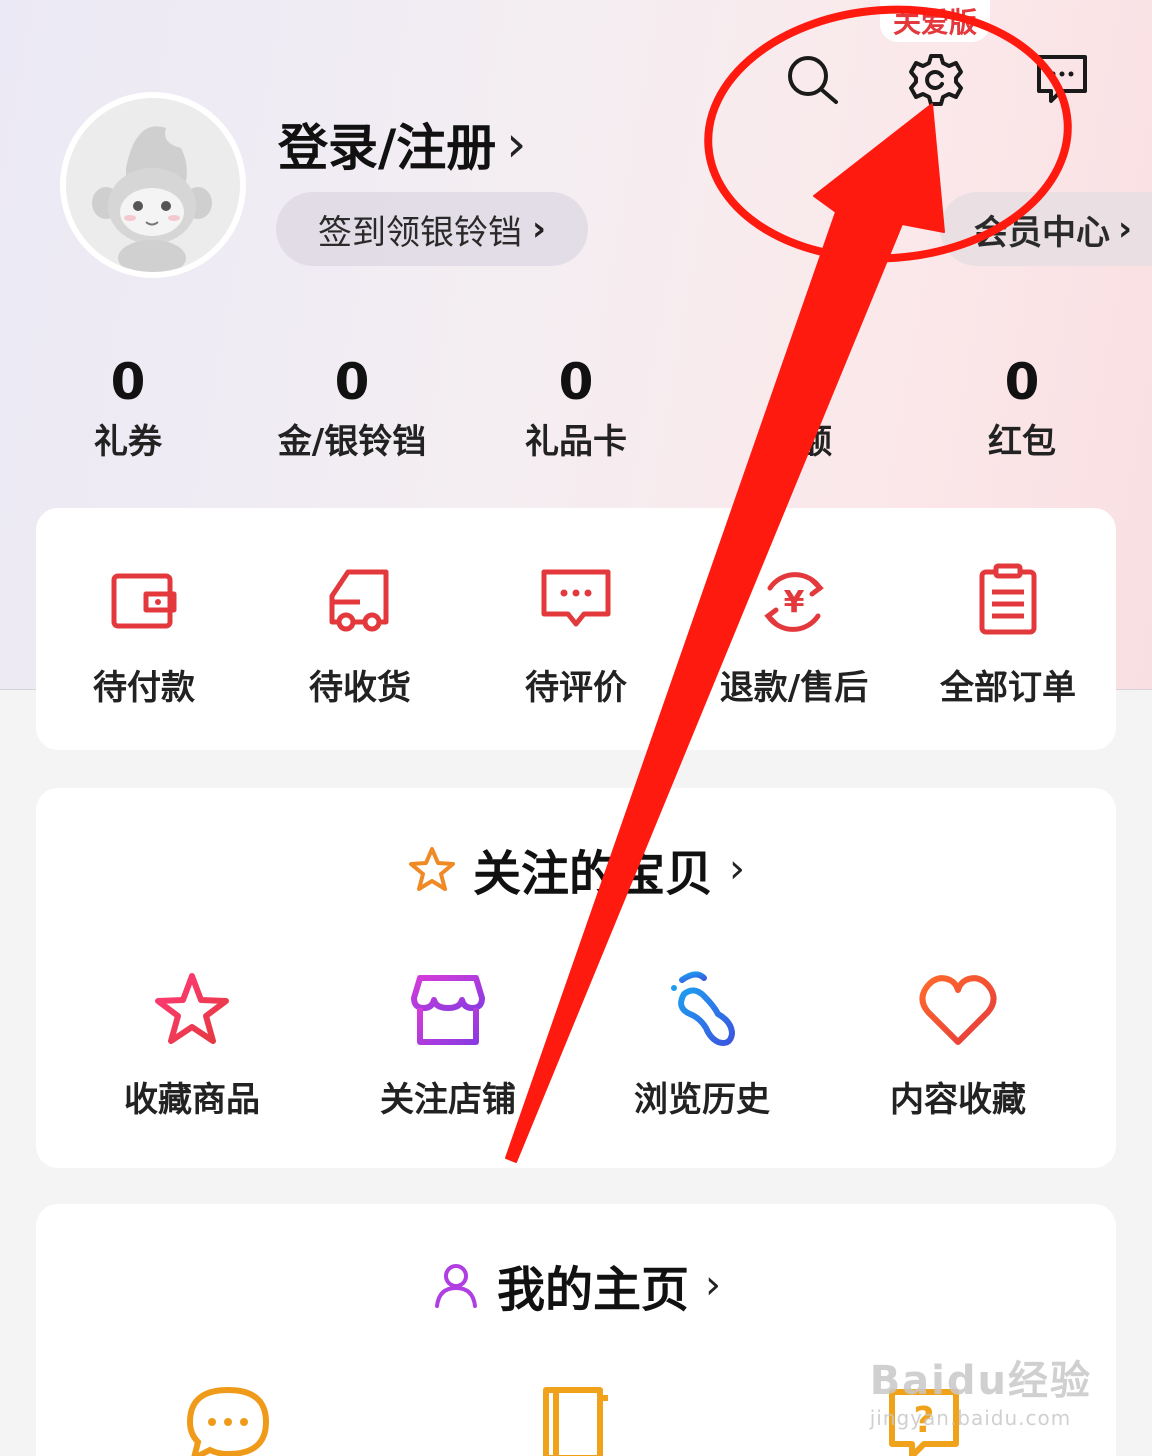 Image resolution: width=1152 pixels, height=1456 pixels. I want to click on user-icon, so click(455, 1286).